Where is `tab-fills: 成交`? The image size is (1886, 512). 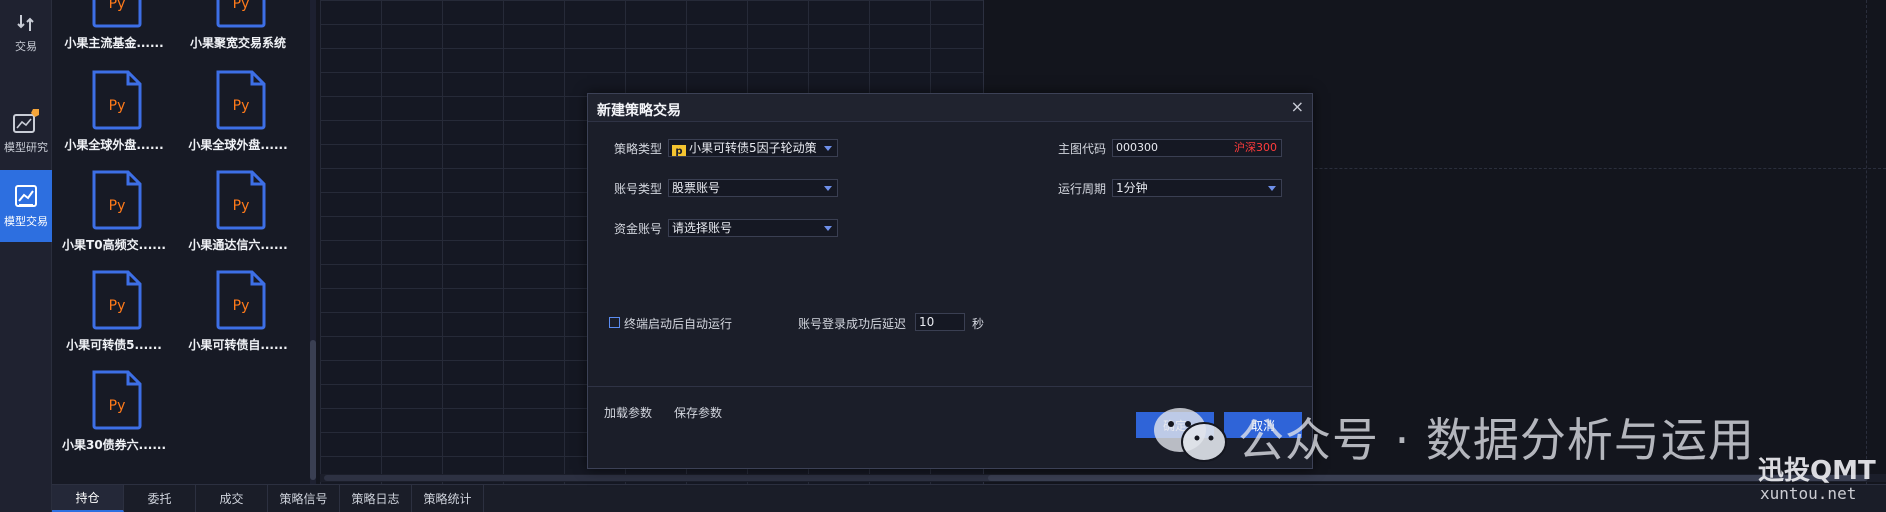
tab-fills: 成交 is located at coordinates (232, 498).